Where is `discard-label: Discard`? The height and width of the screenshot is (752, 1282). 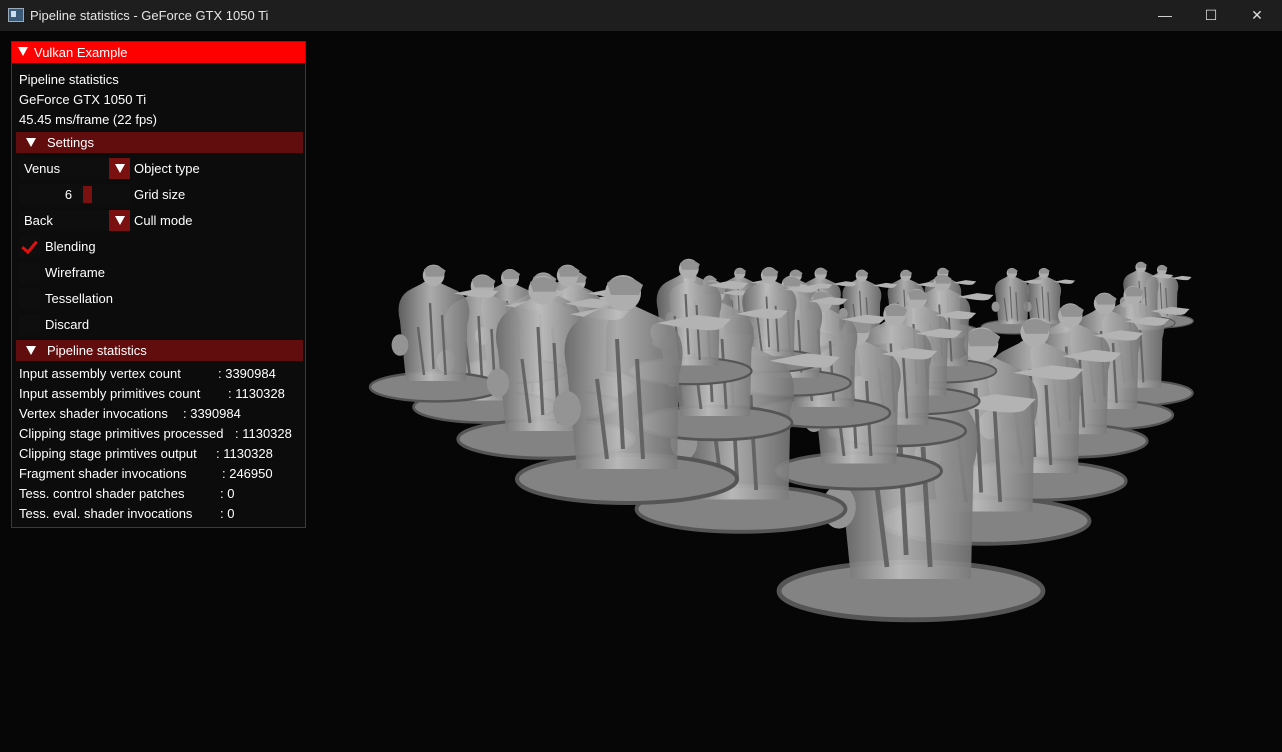
discard-label: Discard is located at coordinates (67, 324).